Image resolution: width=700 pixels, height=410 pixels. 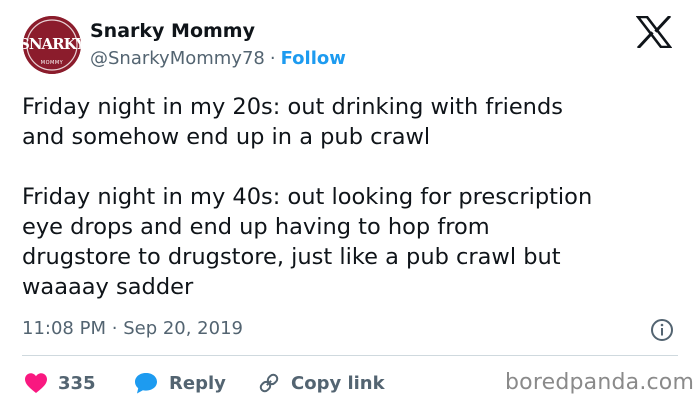 What do you see at coordinates (350, 355) in the screenshot?
I see `divider` at bounding box center [350, 355].